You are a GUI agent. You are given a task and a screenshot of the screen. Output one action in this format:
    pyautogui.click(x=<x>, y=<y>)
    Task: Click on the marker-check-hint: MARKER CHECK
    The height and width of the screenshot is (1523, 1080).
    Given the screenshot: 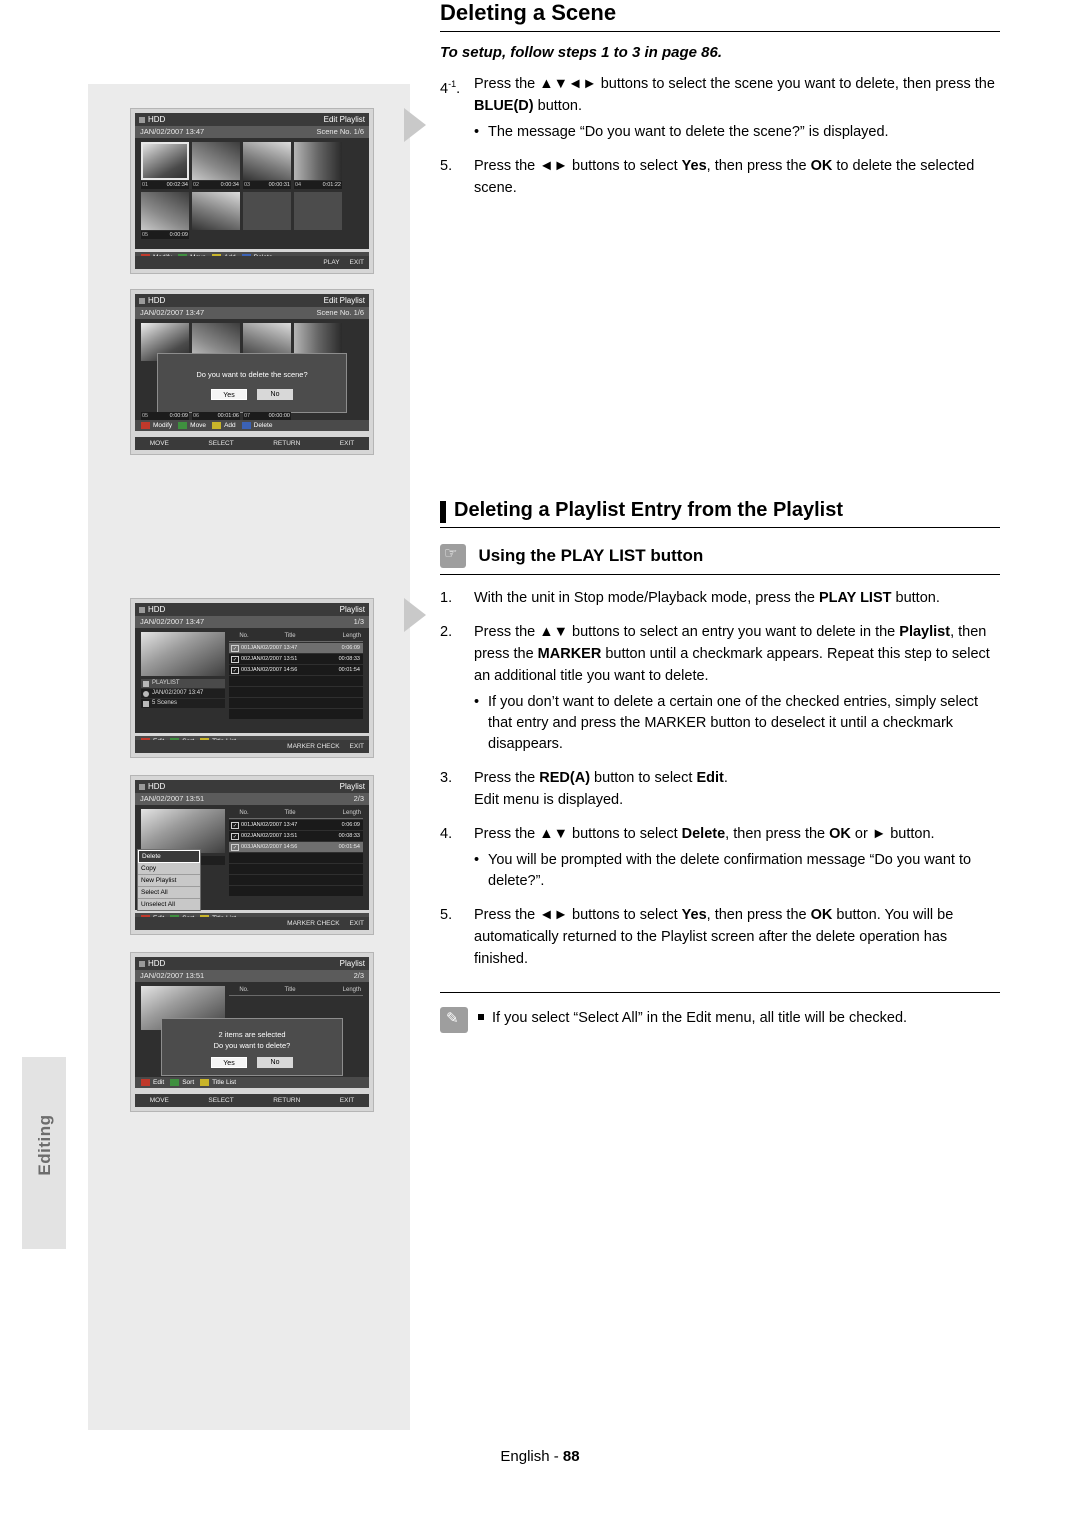 What is the action you would take?
    pyautogui.click(x=313, y=746)
    